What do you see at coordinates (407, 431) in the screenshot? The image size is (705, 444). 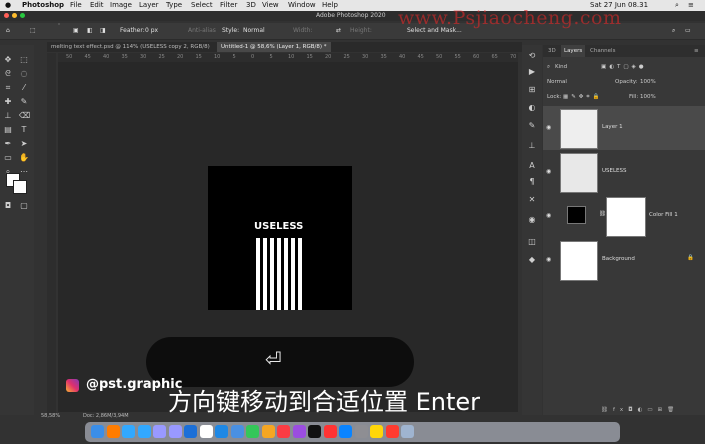 I see `trash-icon` at bounding box center [407, 431].